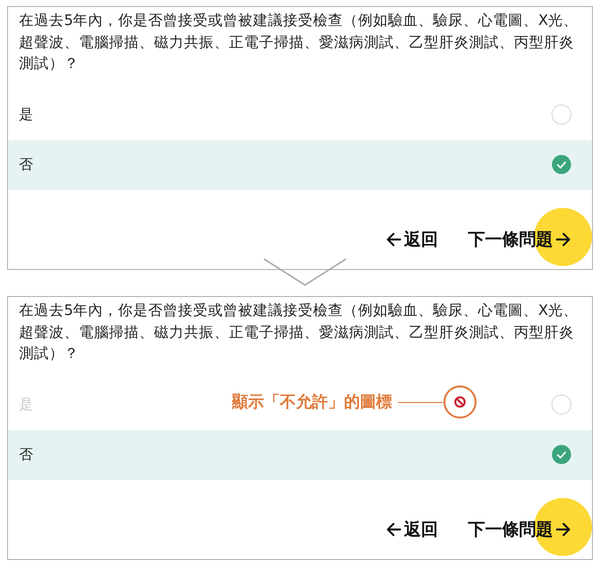 The image size is (600, 567). Describe the element at coordinates (561, 114) in the screenshot. I see `radio-icon` at that location.